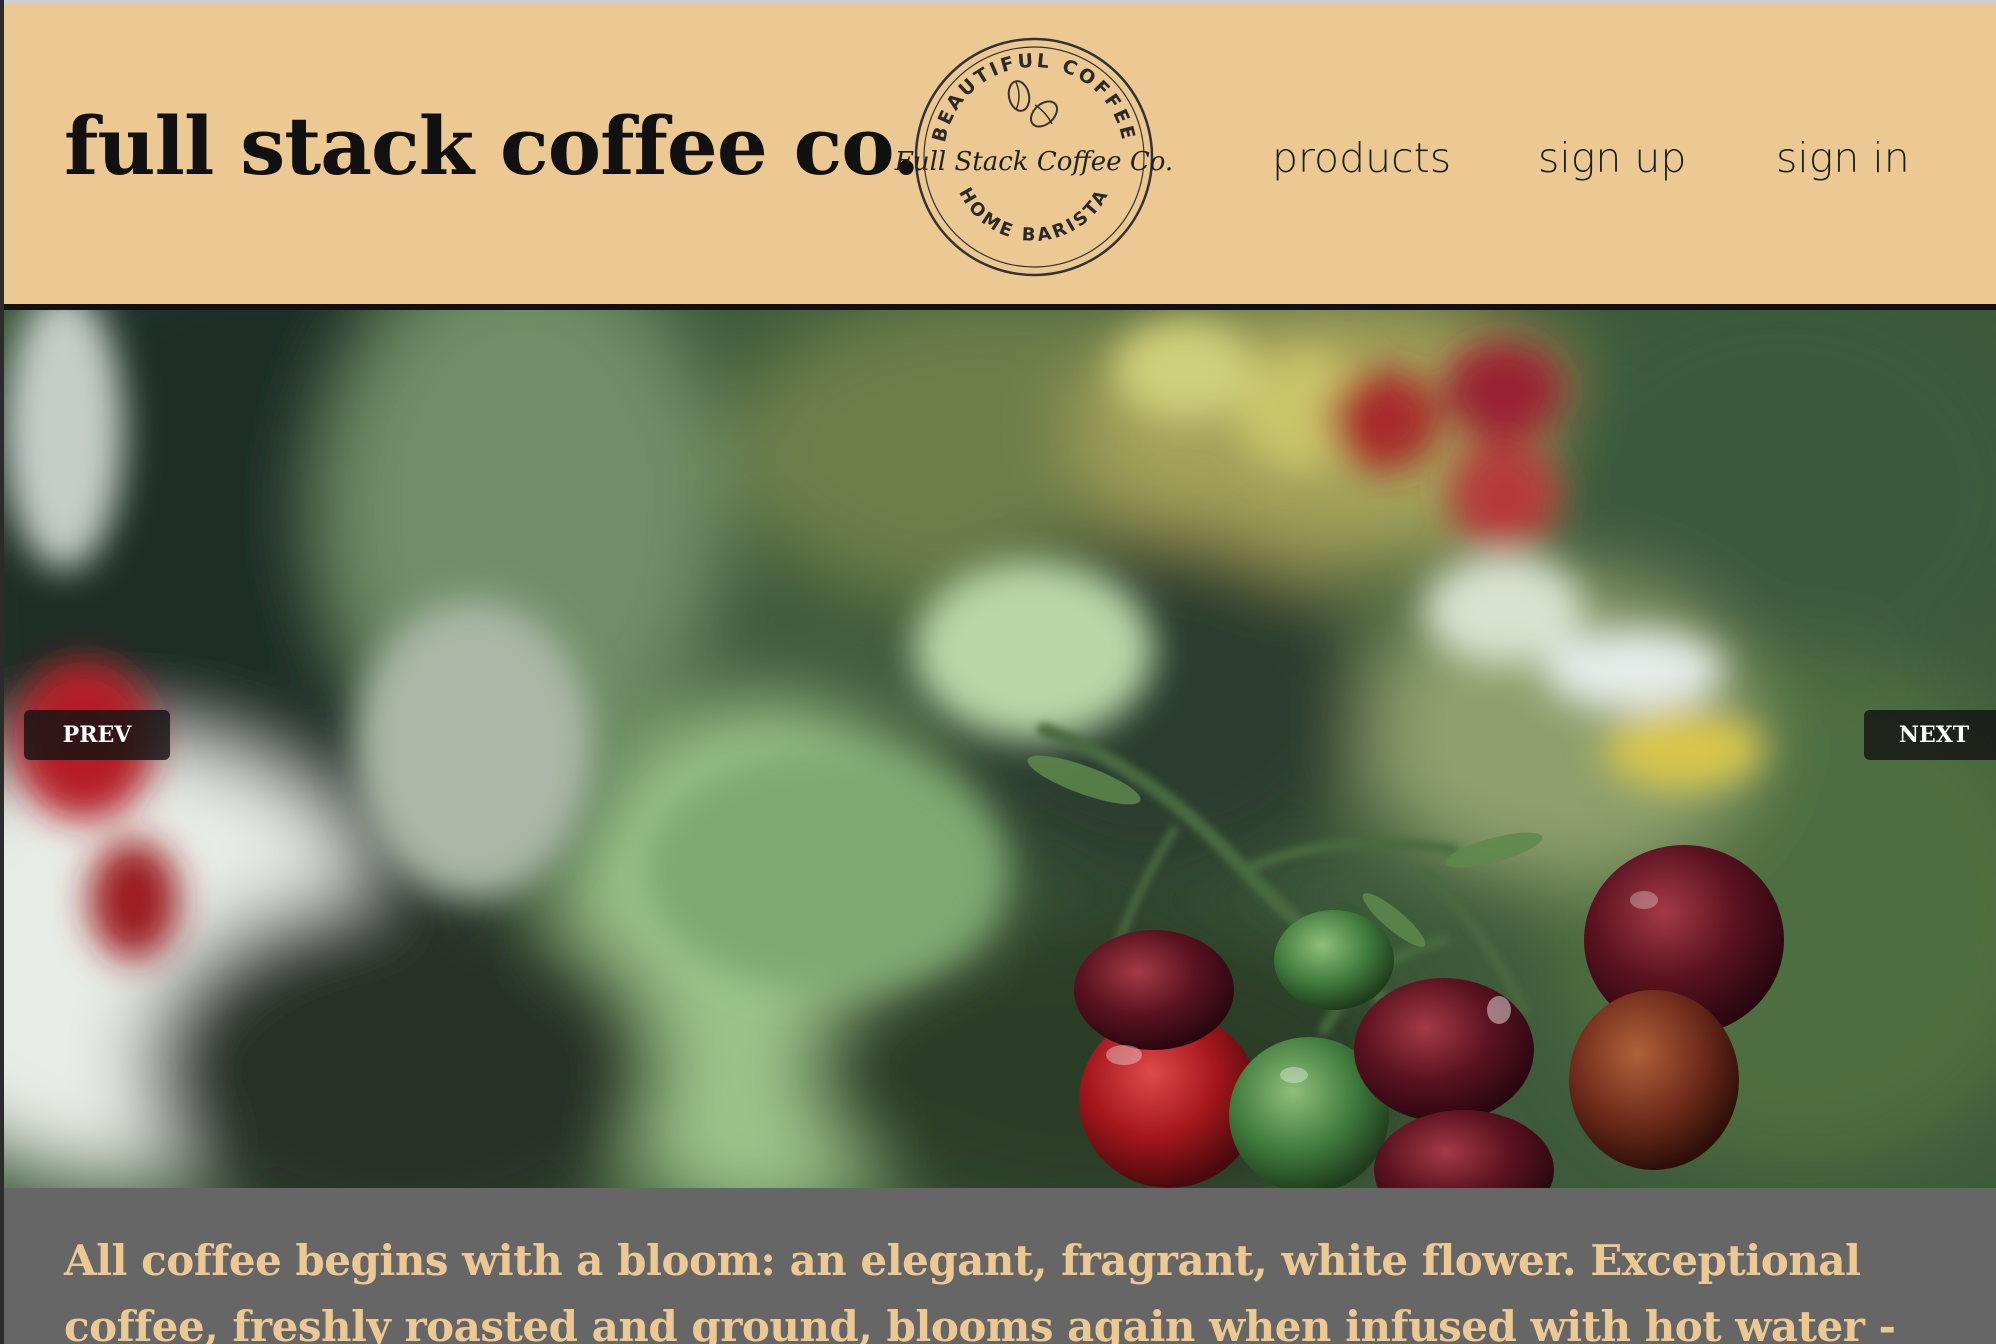 The image size is (1996, 1344). I want to click on nav-sign-in-link: sign in, so click(1843, 158).